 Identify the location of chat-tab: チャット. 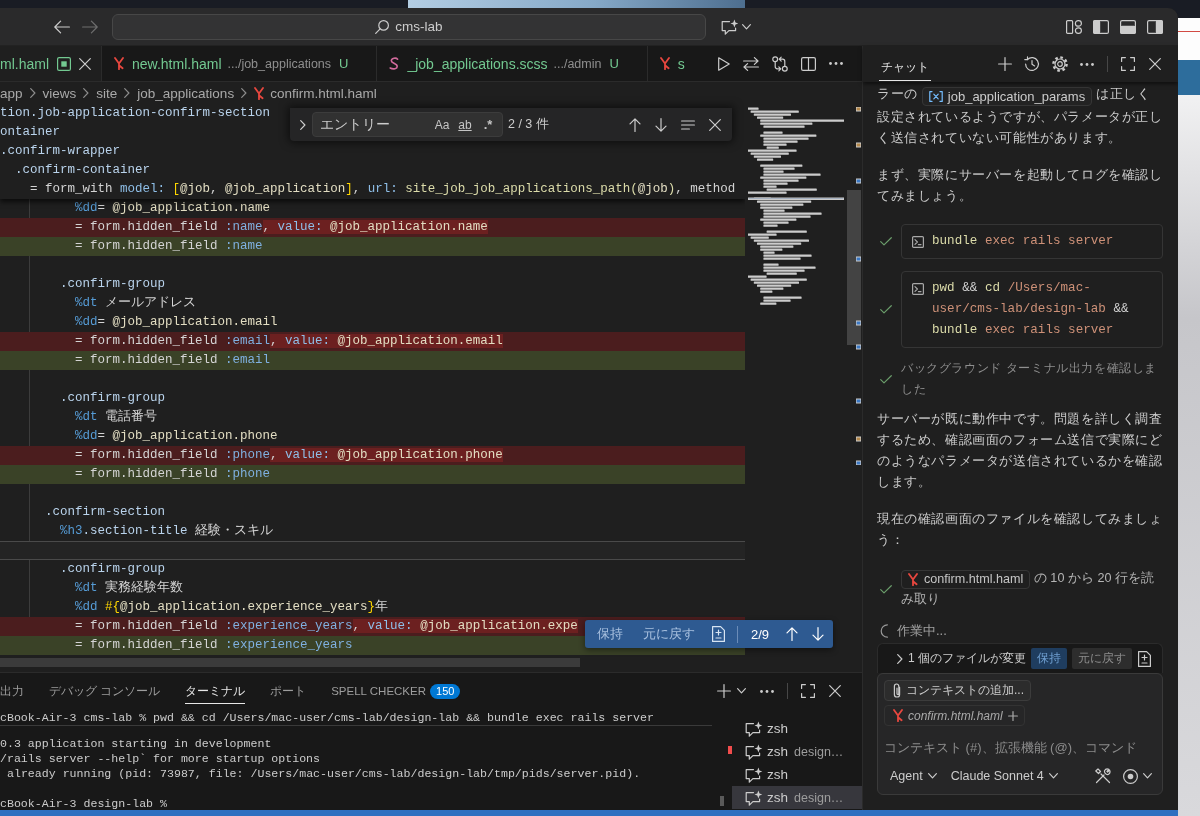
(905, 67).